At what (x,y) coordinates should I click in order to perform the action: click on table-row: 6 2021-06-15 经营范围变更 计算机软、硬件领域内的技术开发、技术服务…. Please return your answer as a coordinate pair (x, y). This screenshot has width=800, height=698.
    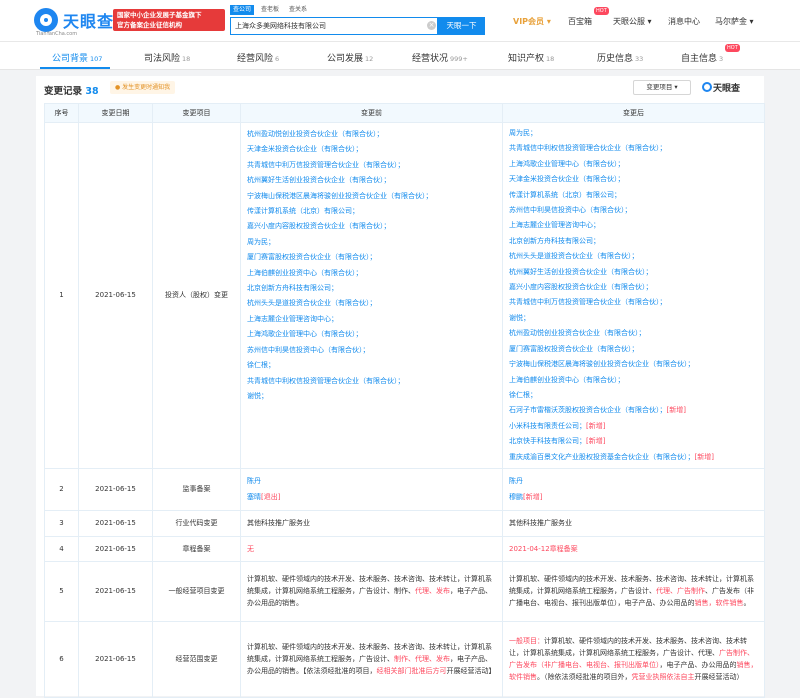
    Looking at the image, I should click on (404, 659).